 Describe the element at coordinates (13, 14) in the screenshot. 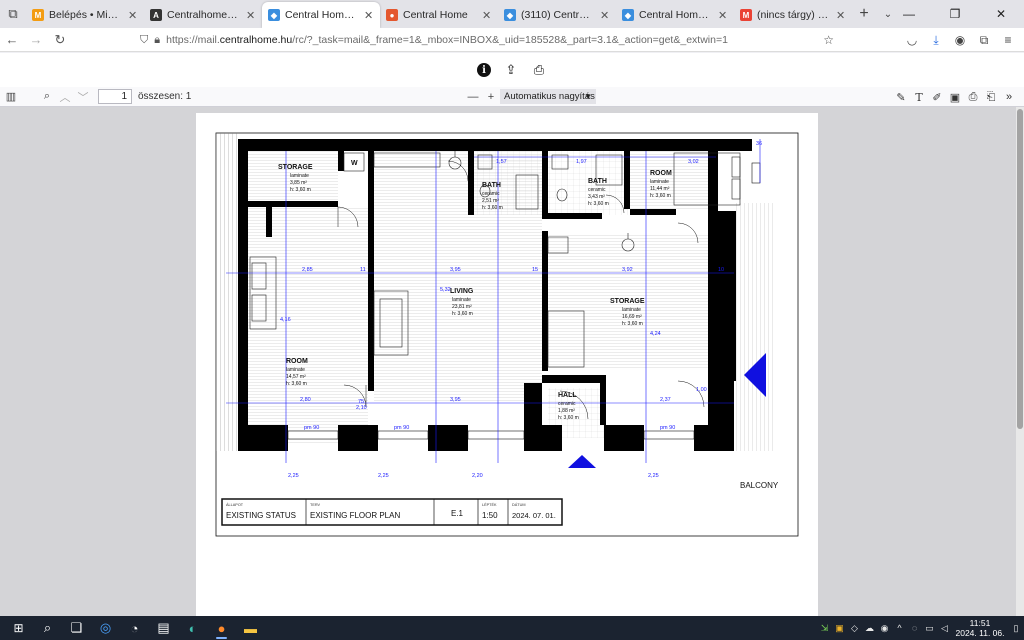

I see `list-all-tabs-icon: ⧉` at that location.